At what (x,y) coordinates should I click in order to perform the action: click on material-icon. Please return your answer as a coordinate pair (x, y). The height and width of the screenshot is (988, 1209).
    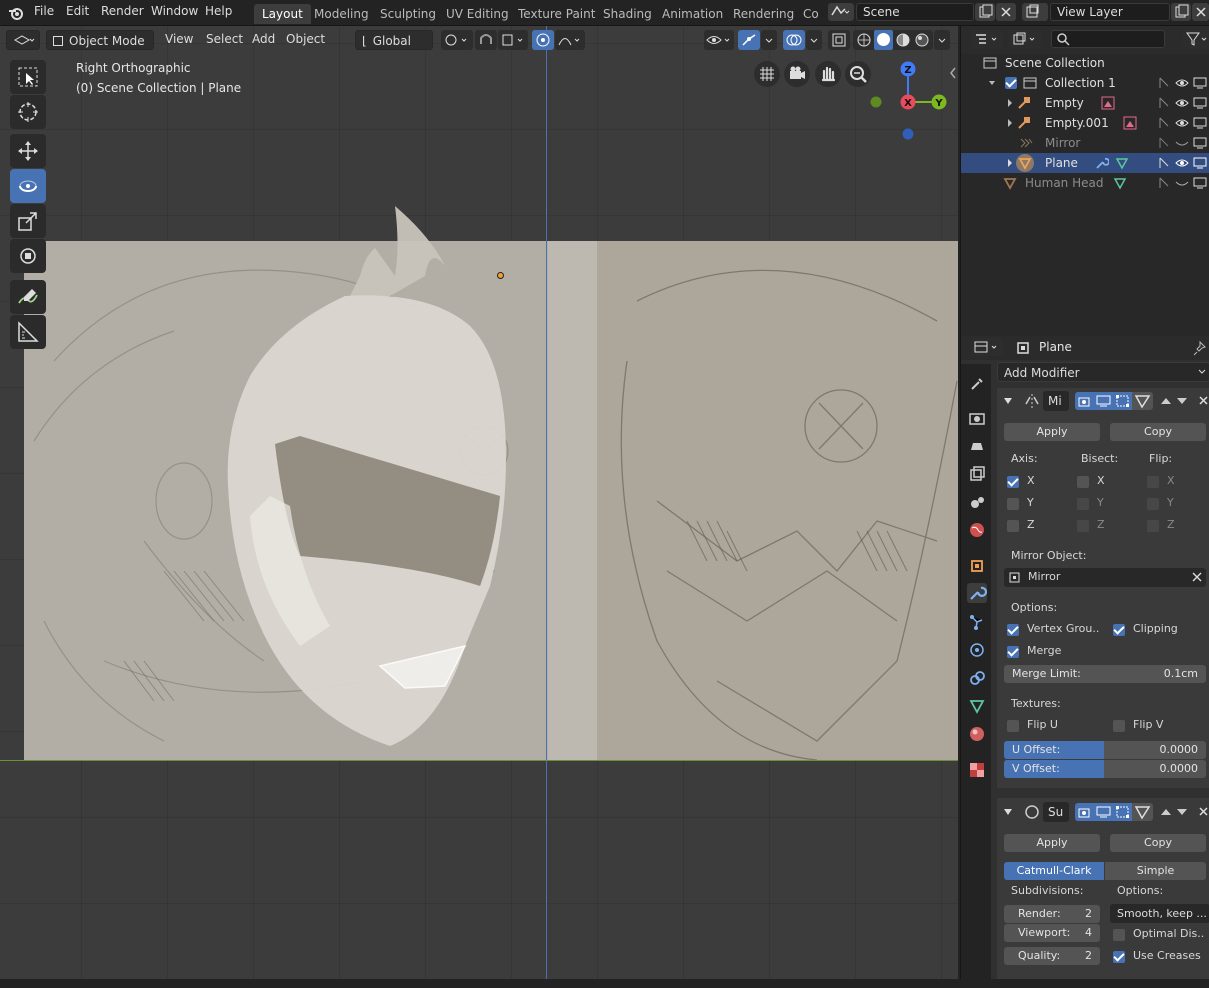
    Looking at the image, I should click on (977, 734).